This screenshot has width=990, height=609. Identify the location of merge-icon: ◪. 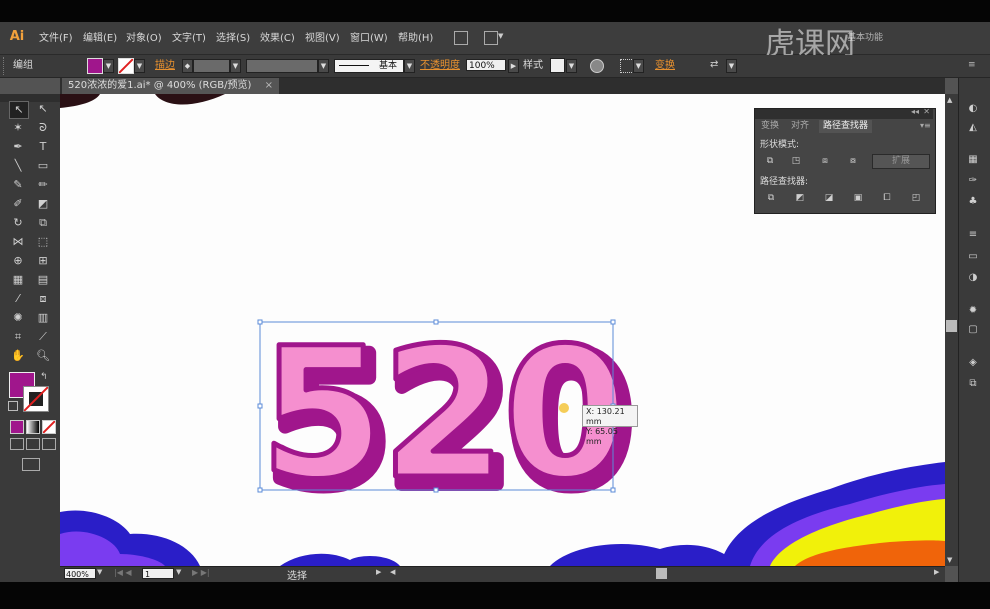
(829, 198).